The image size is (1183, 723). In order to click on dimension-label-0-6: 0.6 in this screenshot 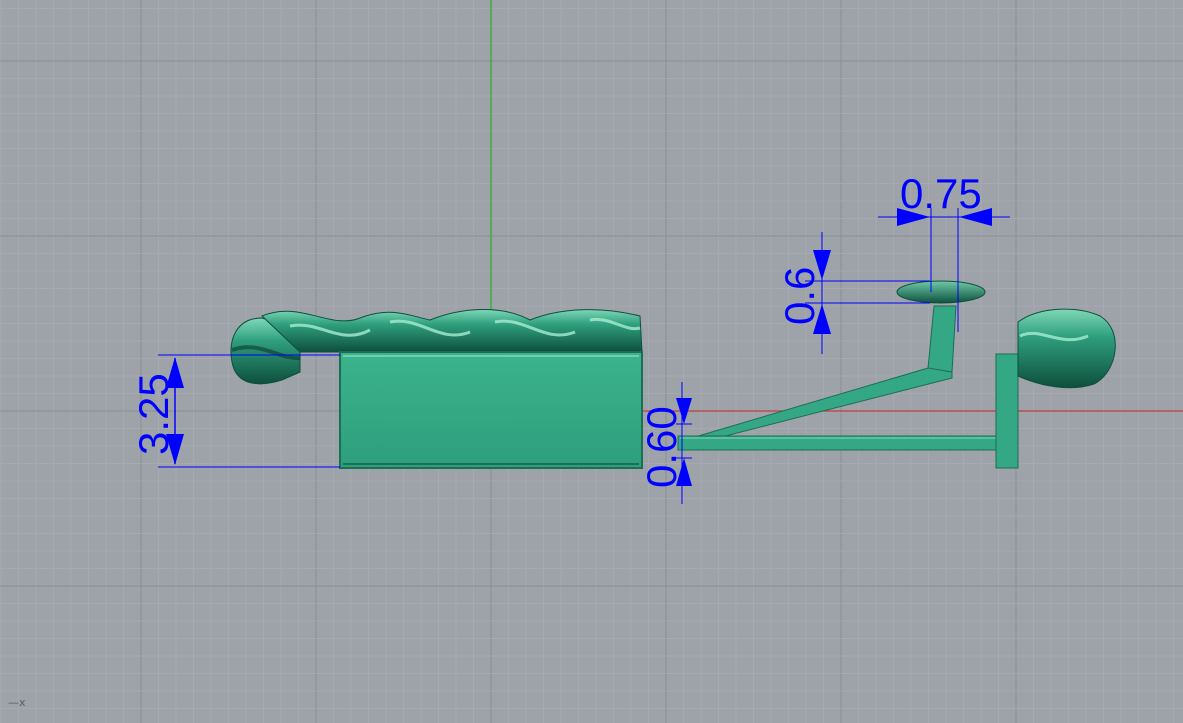, I will do `click(799, 296)`.